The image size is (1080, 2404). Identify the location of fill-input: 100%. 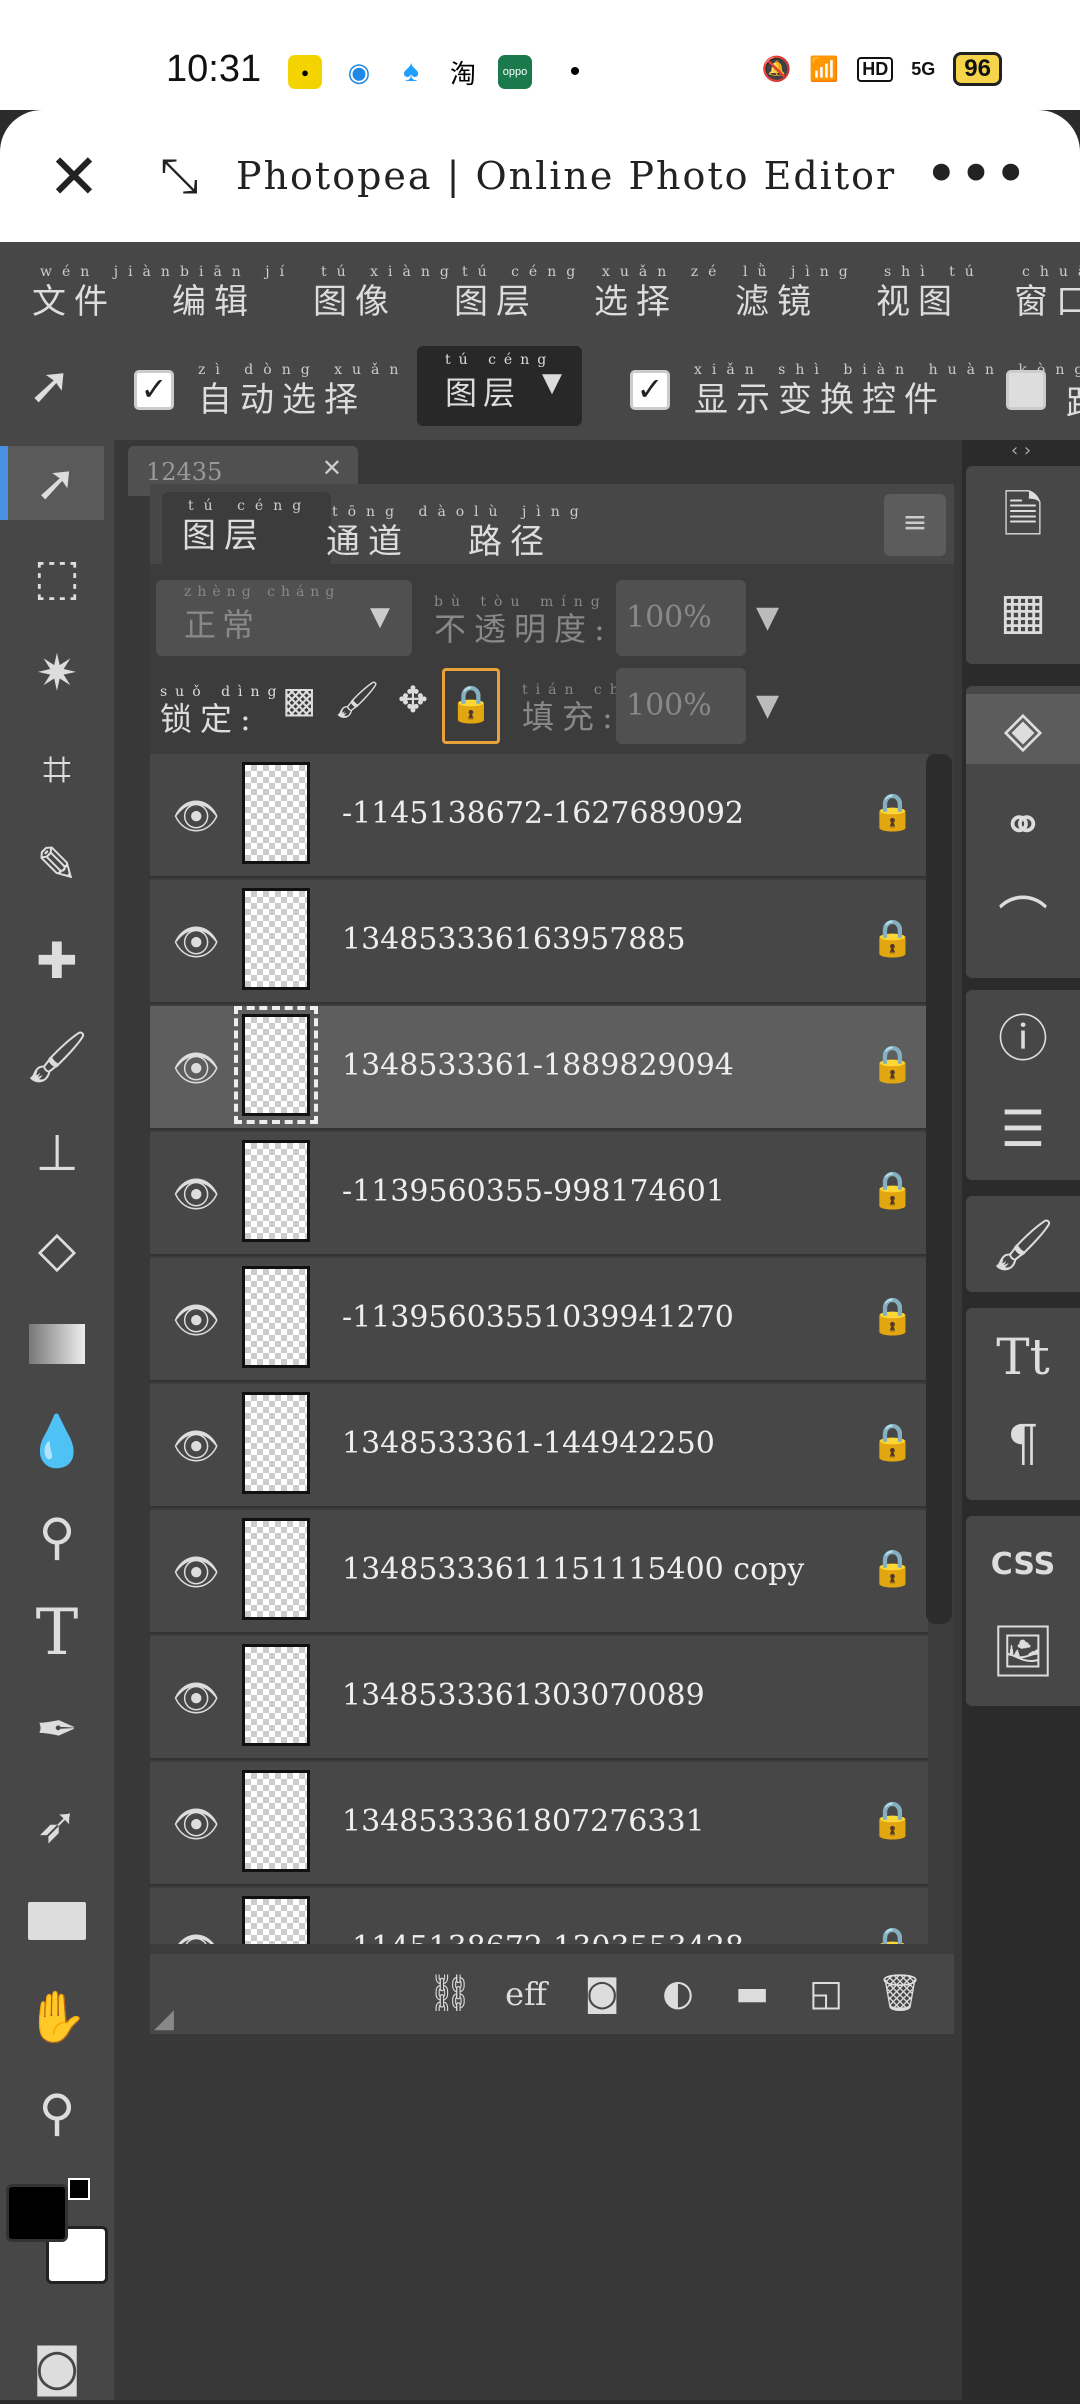
(681, 706).